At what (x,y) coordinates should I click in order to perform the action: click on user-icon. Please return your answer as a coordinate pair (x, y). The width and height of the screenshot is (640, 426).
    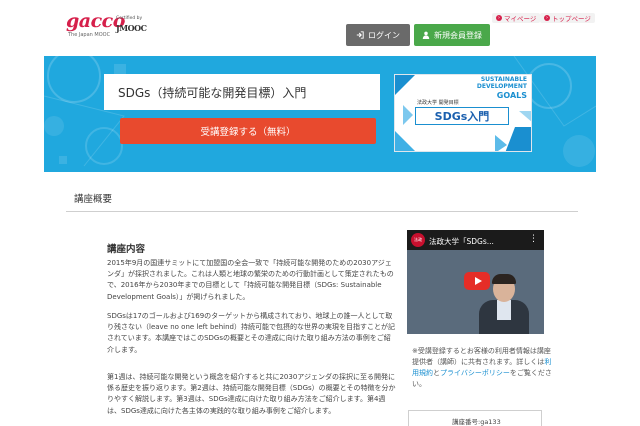
    Looking at the image, I should click on (426, 35).